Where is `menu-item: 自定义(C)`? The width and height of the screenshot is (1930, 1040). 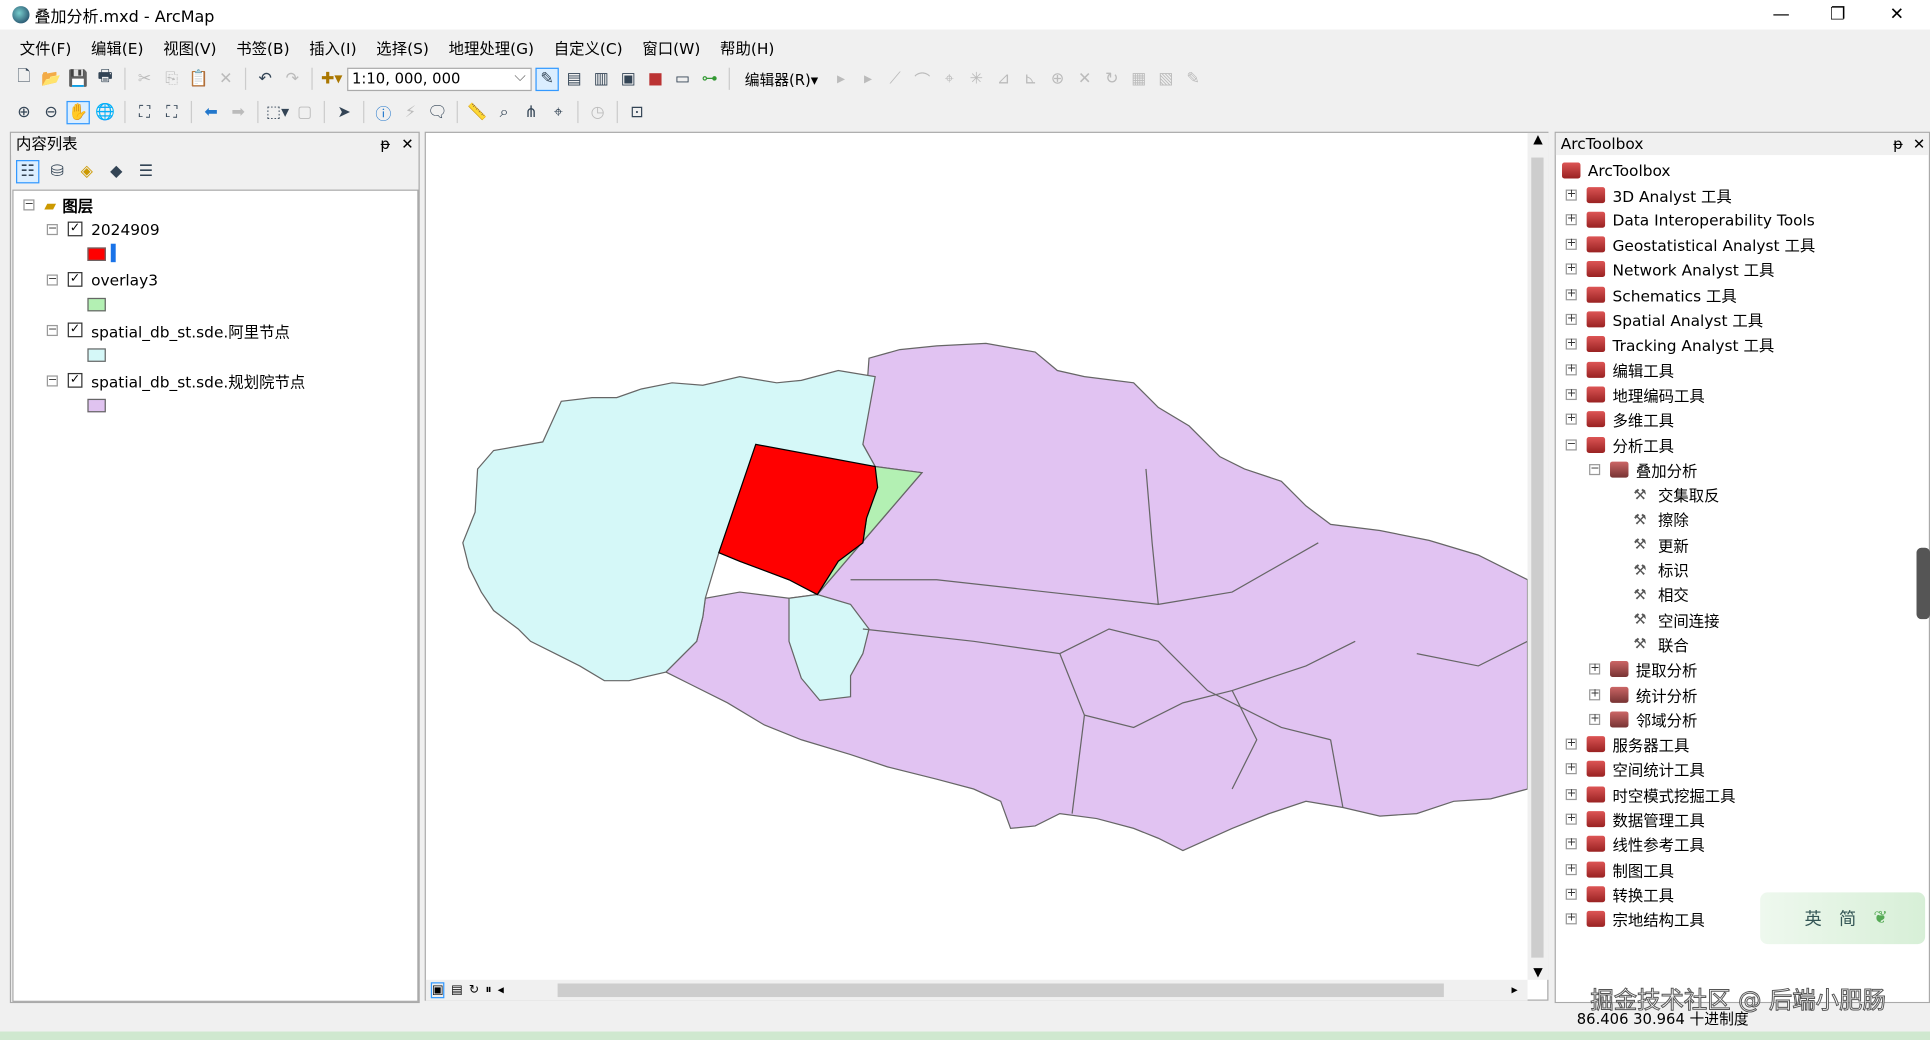
menu-item: 自定义(C) is located at coordinates (588, 45).